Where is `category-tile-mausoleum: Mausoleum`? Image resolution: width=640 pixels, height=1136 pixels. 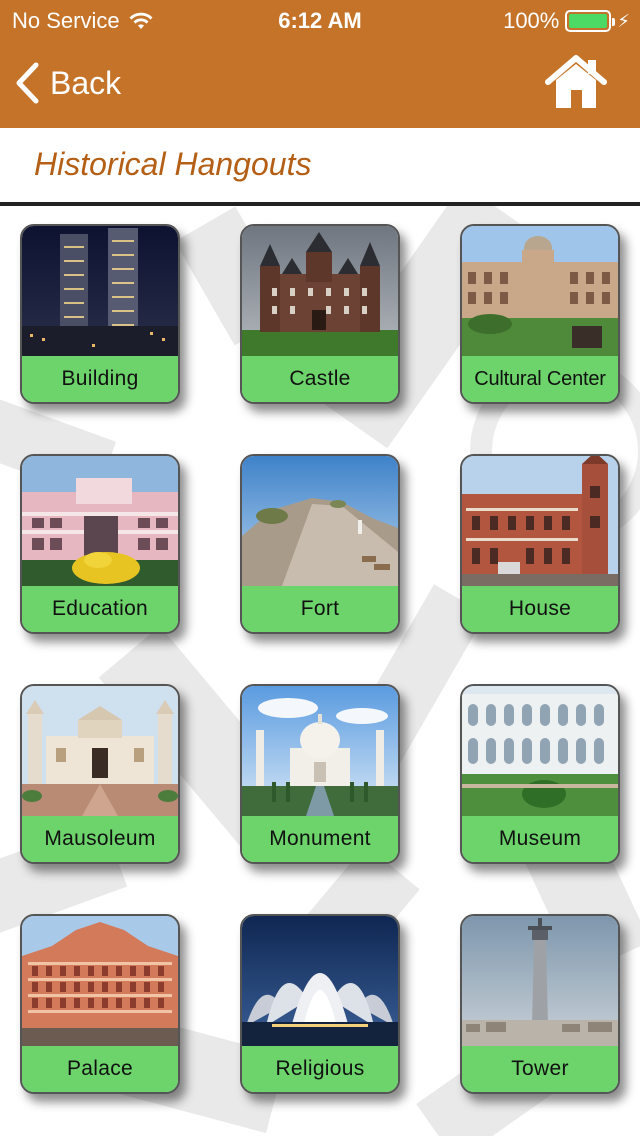 category-tile-mausoleum: Mausoleum is located at coordinates (100, 774).